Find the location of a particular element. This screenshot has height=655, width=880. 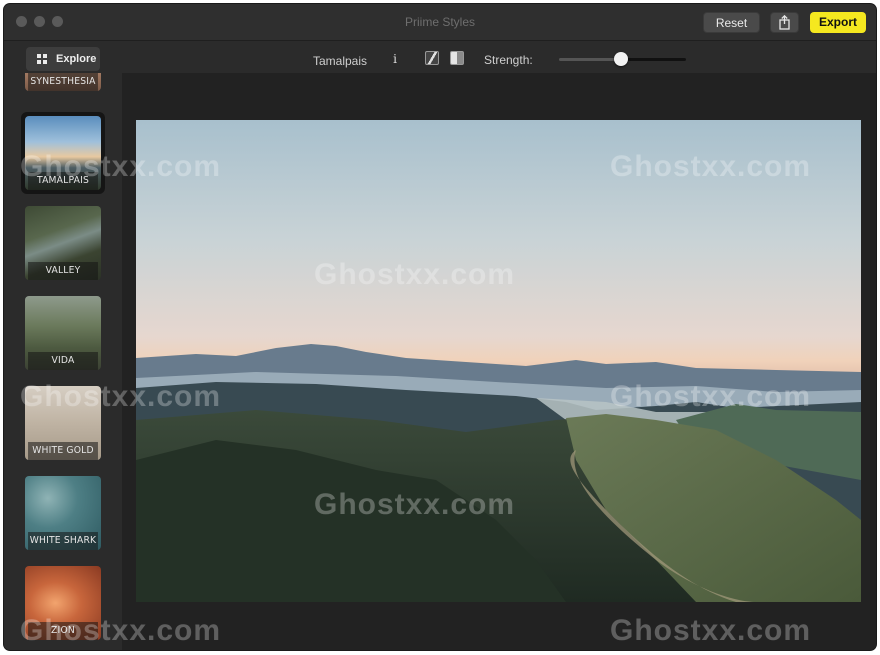

style-label: VIDA is located at coordinates (63, 361).